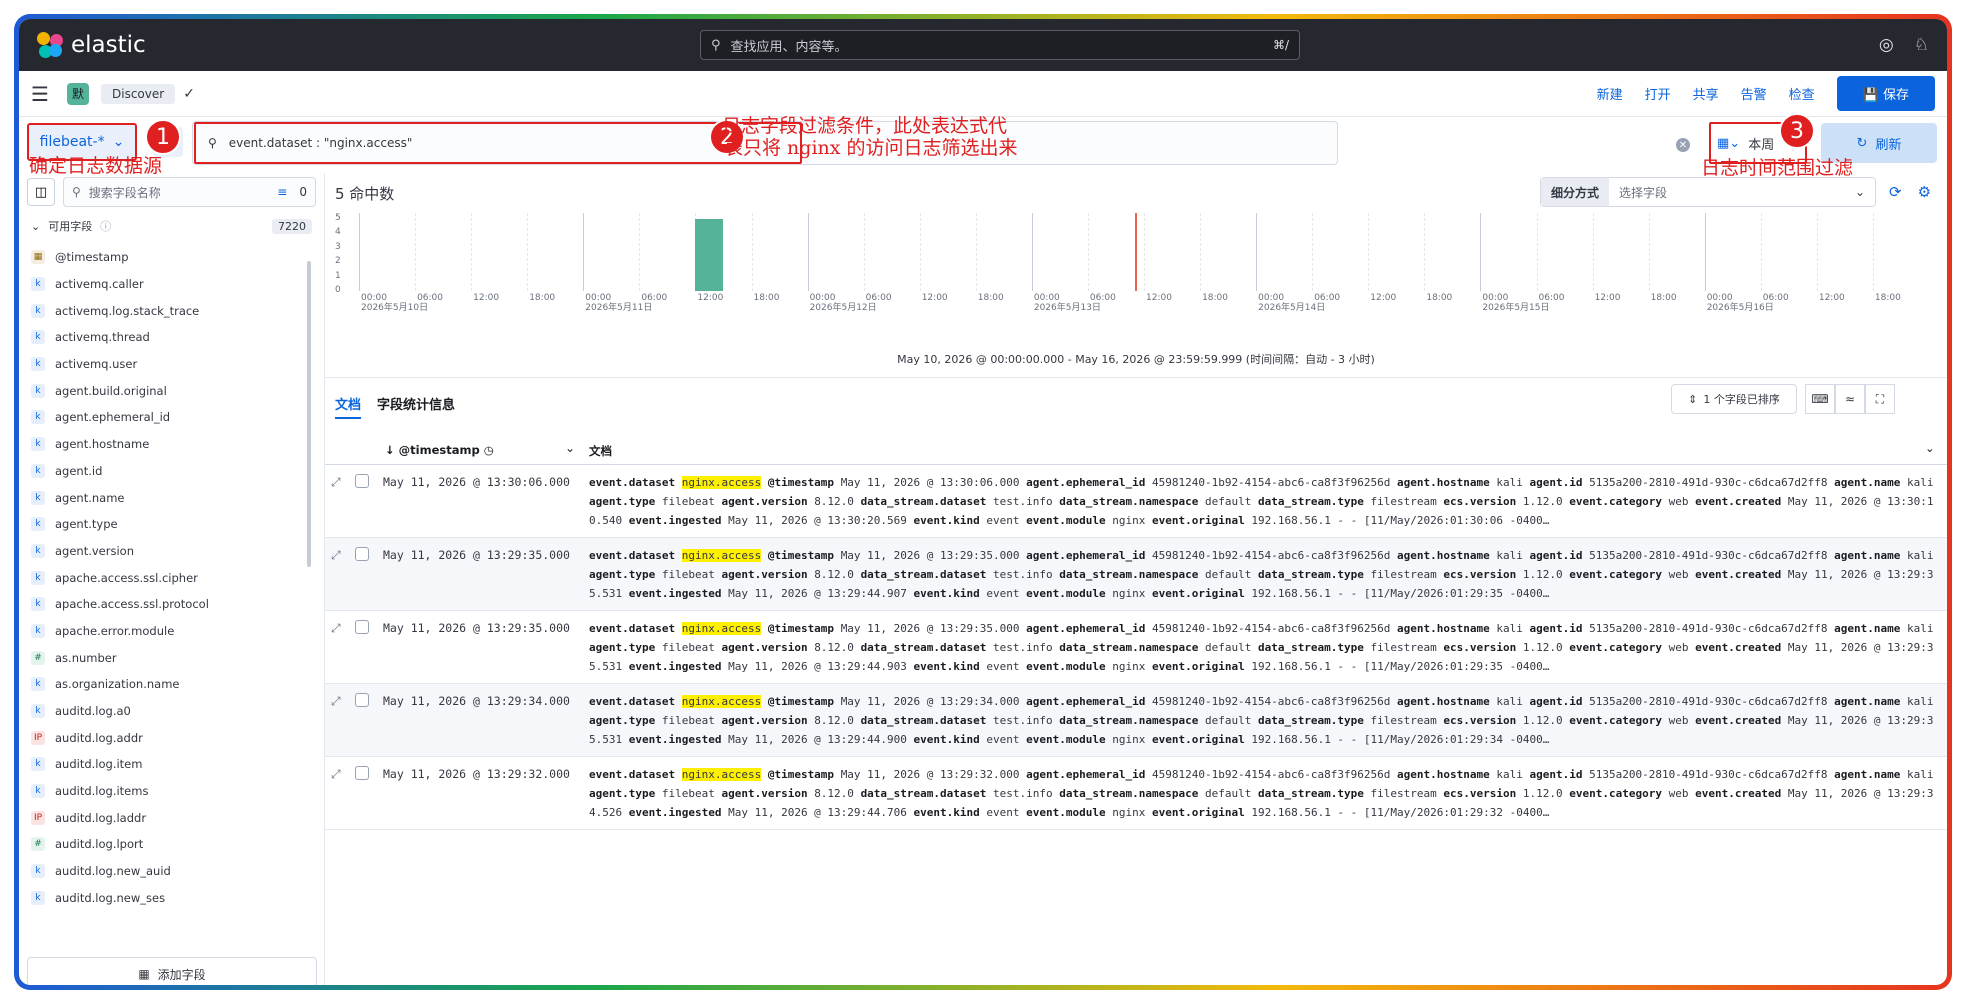 This screenshot has height=1004, width=1966. I want to click on sidebar-field-item: # auditd.log.lport, so click(171, 844).